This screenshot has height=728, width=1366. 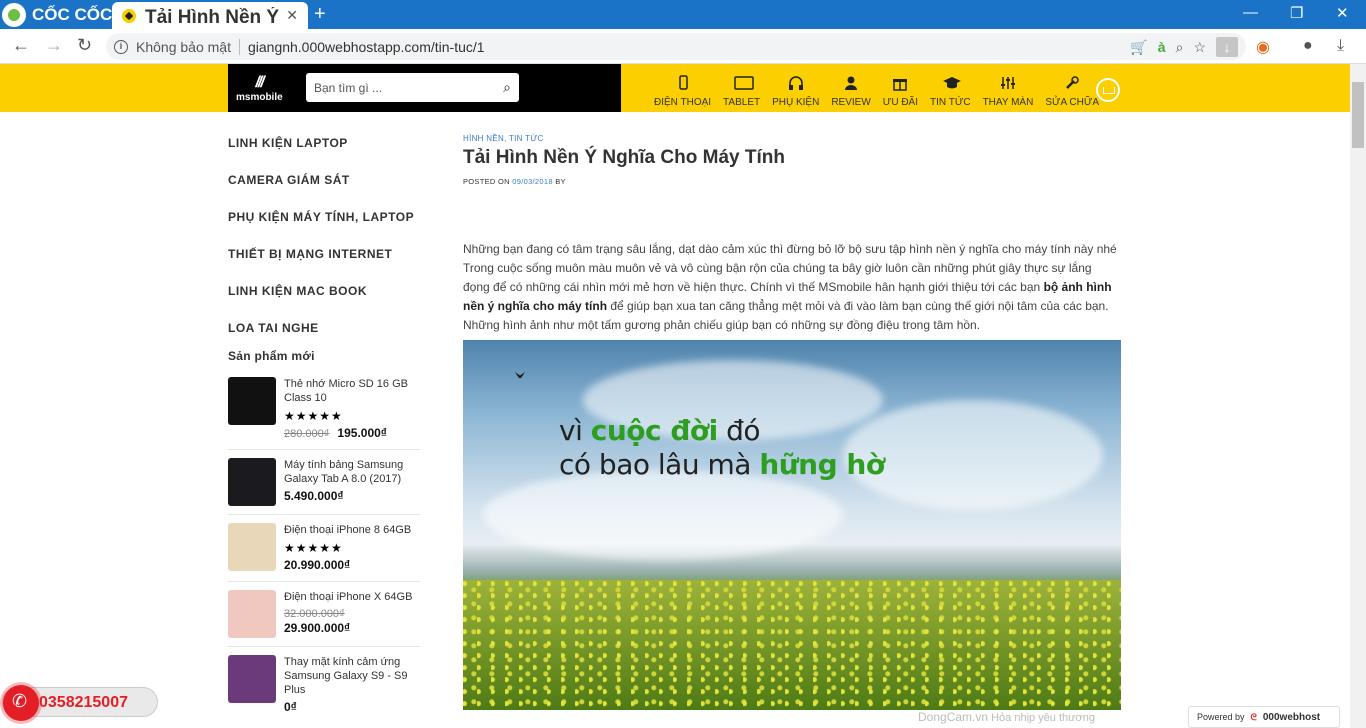 I want to click on product-name: Điện thoại iPhone X 64GB, so click(x=348, y=597).